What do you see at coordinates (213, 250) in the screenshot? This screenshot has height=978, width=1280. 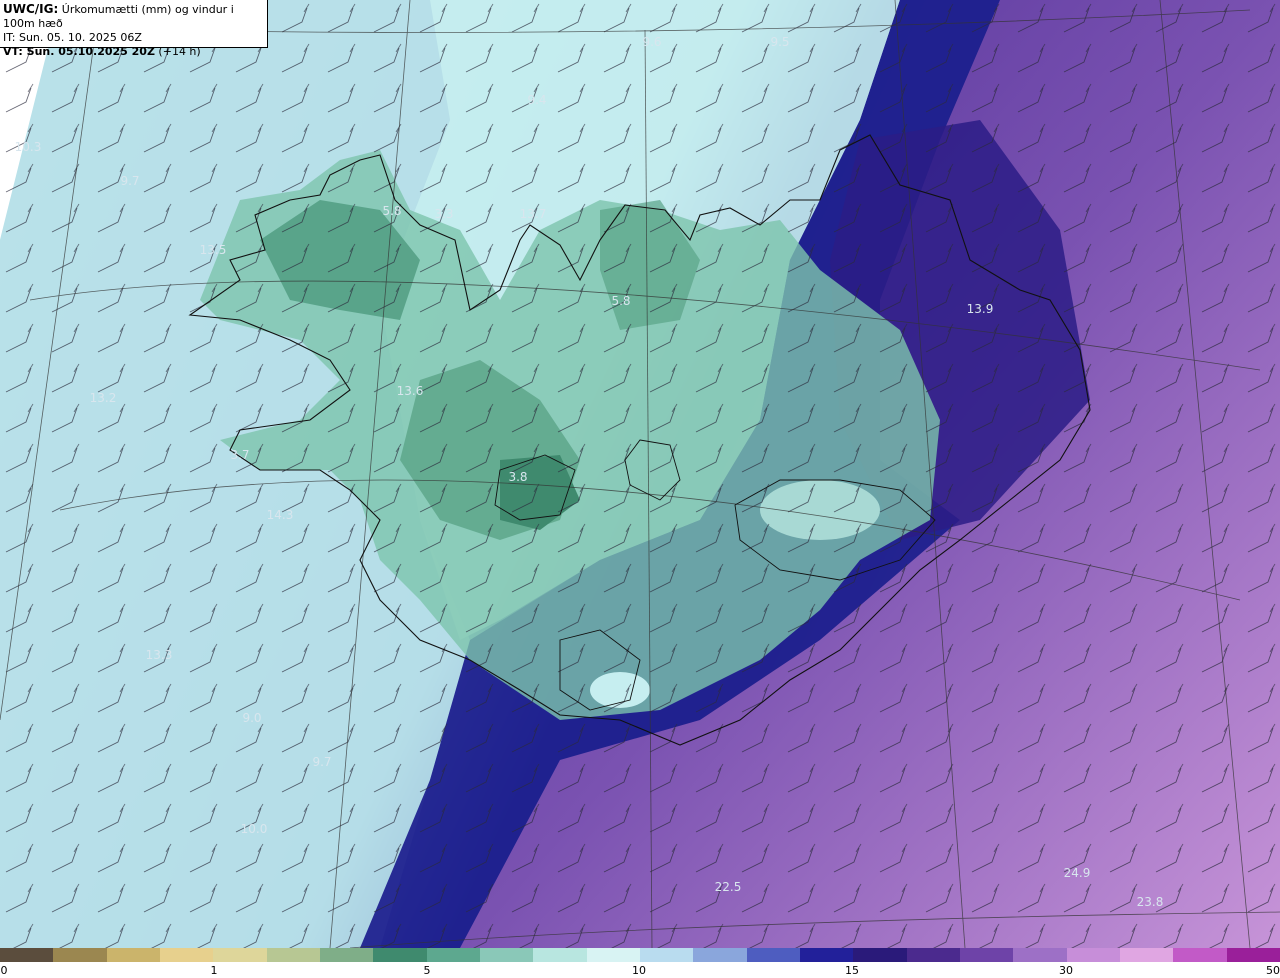 I see `value-label: 13.5` at bounding box center [213, 250].